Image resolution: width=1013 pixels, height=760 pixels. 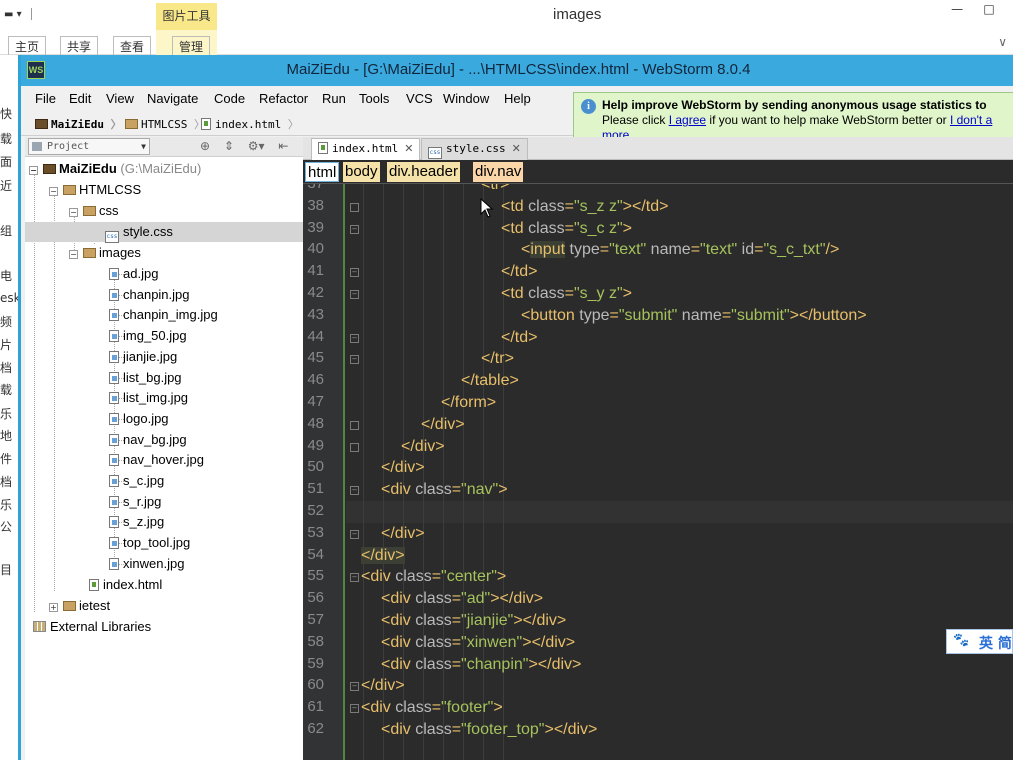 I want to click on ime-mode-label: 英 简, so click(x=995, y=643).